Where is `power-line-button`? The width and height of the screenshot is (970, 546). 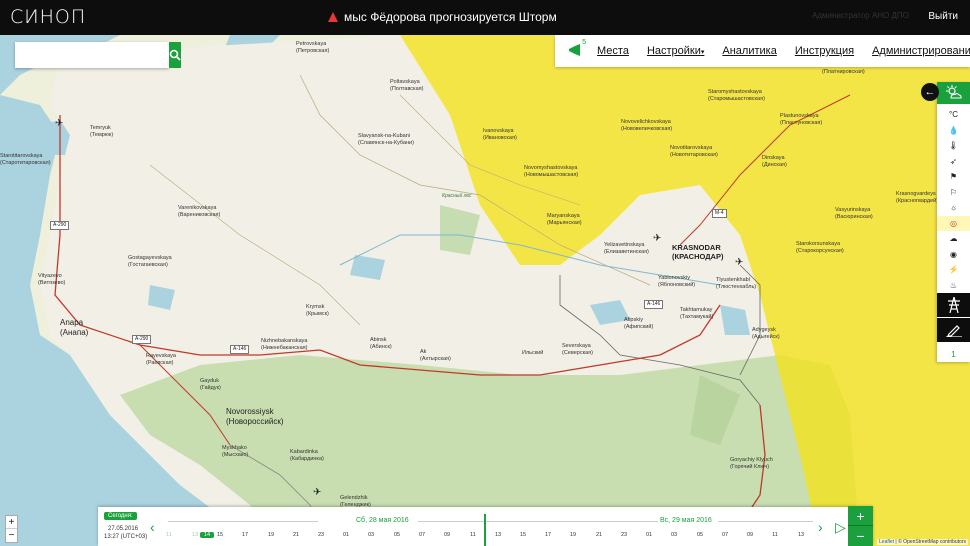 power-line-button is located at coordinates (953, 305).